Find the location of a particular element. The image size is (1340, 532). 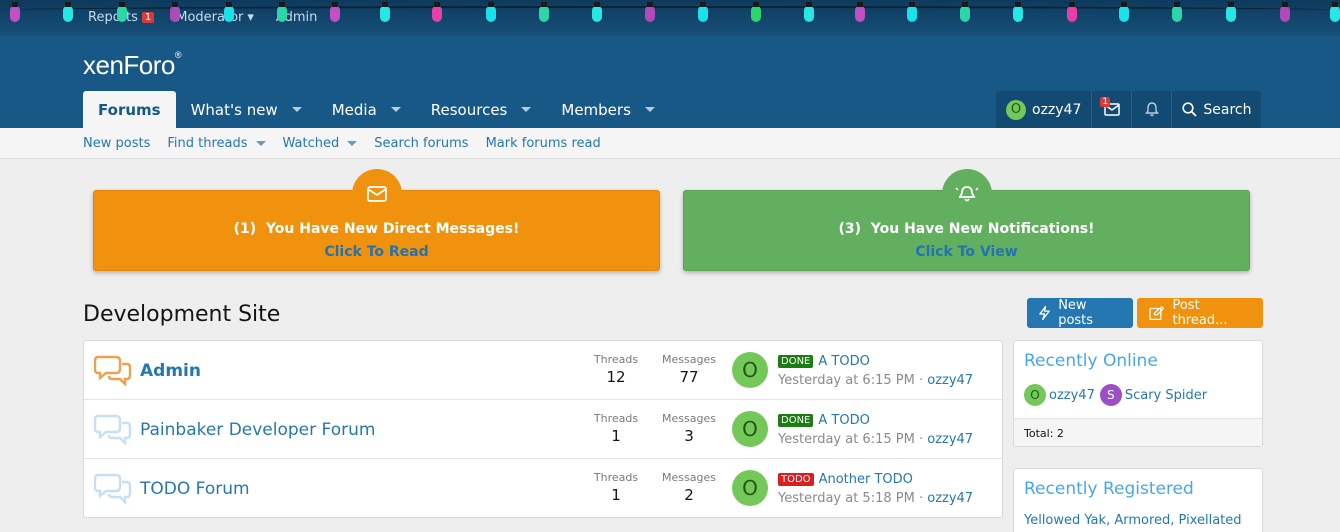

notifications-notice-link: Click To View is located at coordinates (966, 252).